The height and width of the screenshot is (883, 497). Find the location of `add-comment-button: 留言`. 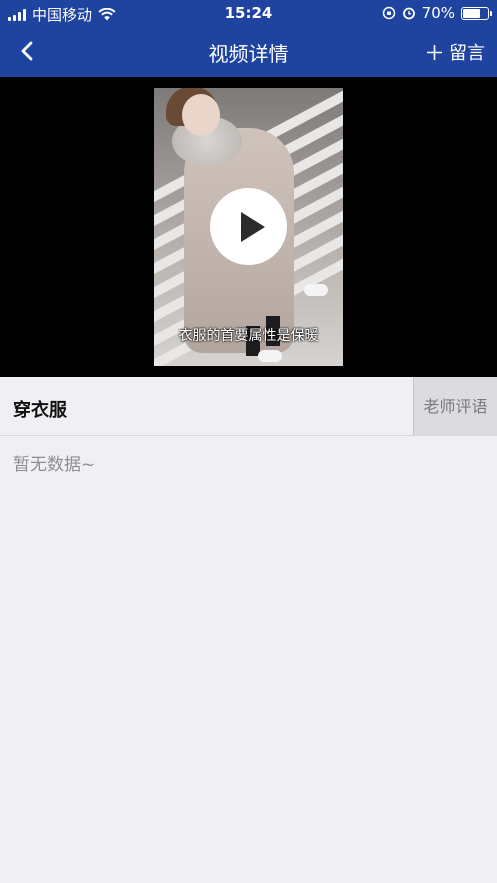

add-comment-button: 留言 is located at coordinates (455, 52).